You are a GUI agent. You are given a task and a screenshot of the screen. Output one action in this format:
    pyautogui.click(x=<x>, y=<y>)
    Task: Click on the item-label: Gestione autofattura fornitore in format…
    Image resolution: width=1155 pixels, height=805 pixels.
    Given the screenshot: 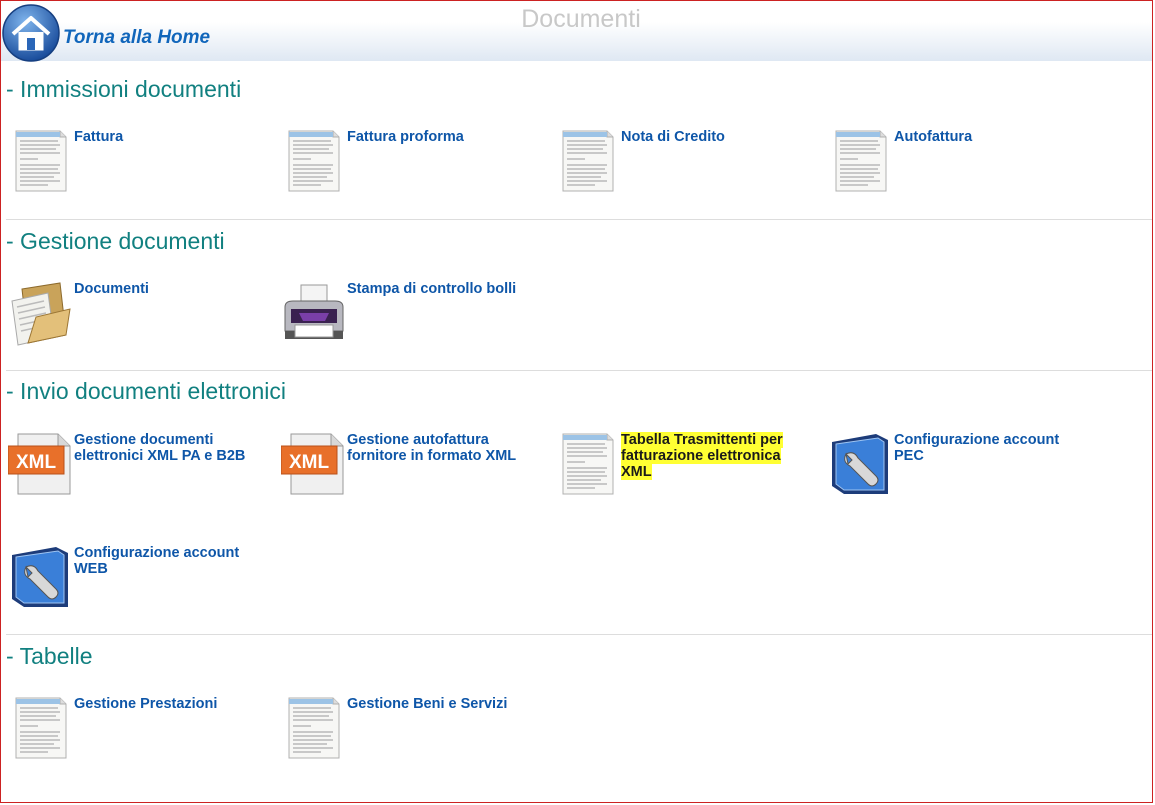 What is the action you would take?
    pyautogui.click(x=432, y=448)
    